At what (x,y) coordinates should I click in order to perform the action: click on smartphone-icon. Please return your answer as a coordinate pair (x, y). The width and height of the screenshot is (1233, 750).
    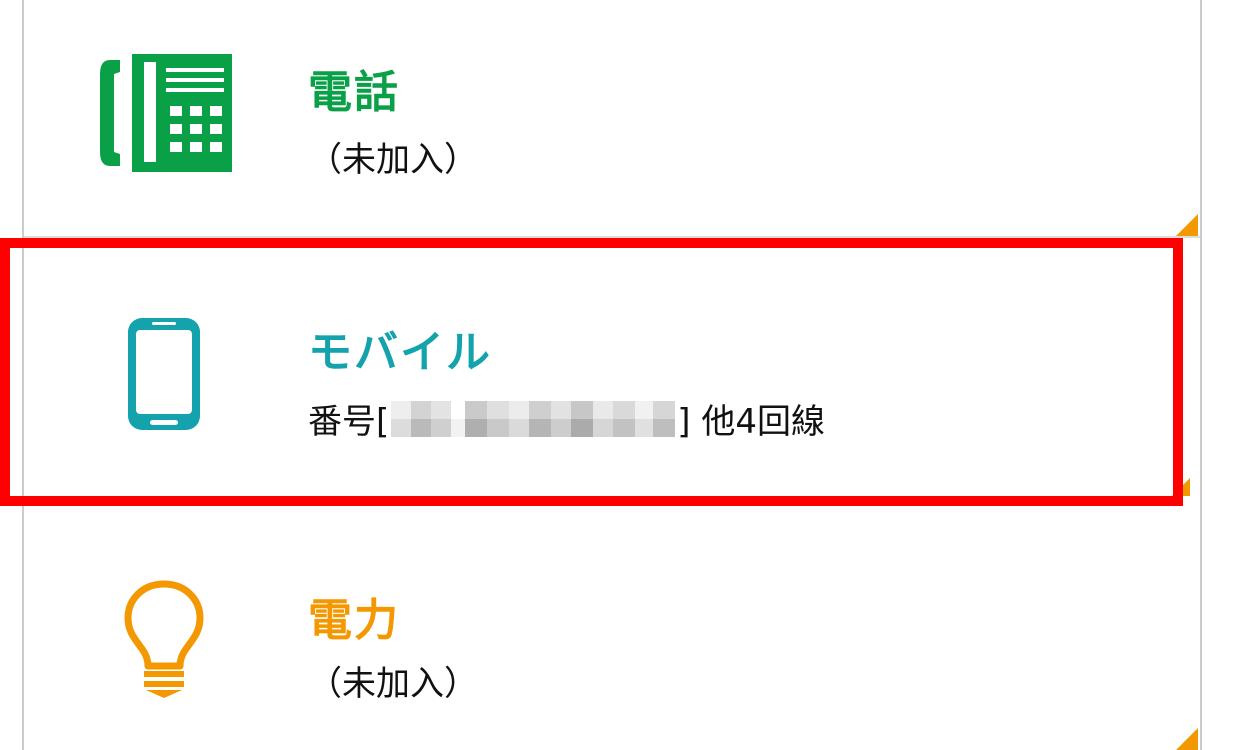
    Looking at the image, I should click on (164, 374).